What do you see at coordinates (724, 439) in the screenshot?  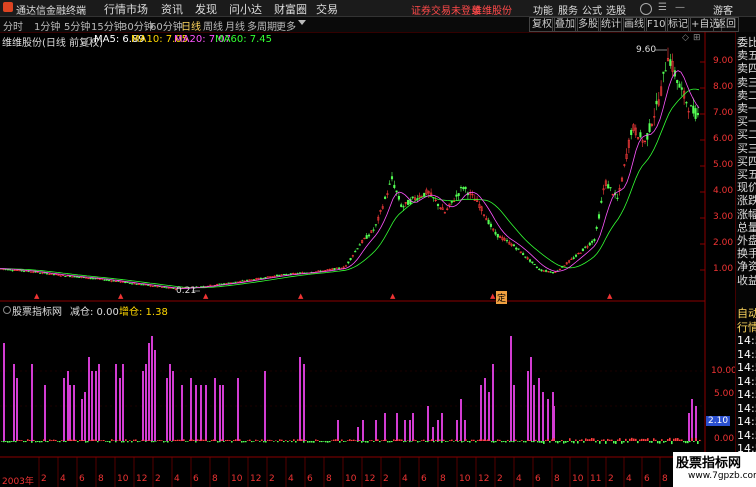 I see `ind-ytick-0: 0.00` at bounding box center [724, 439].